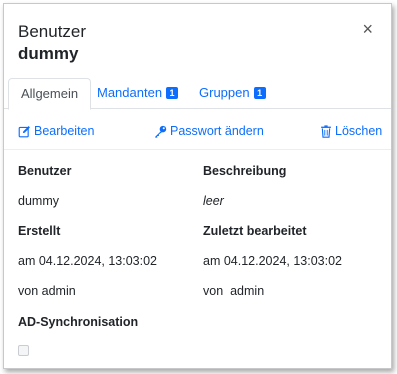  I want to click on created-by: von admin, so click(47, 291).